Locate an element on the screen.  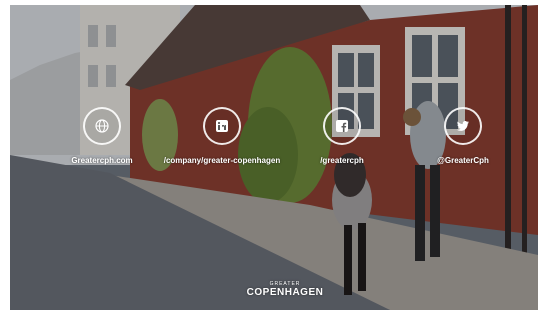
linkedin-link-button is located at coordinates (222, 126).